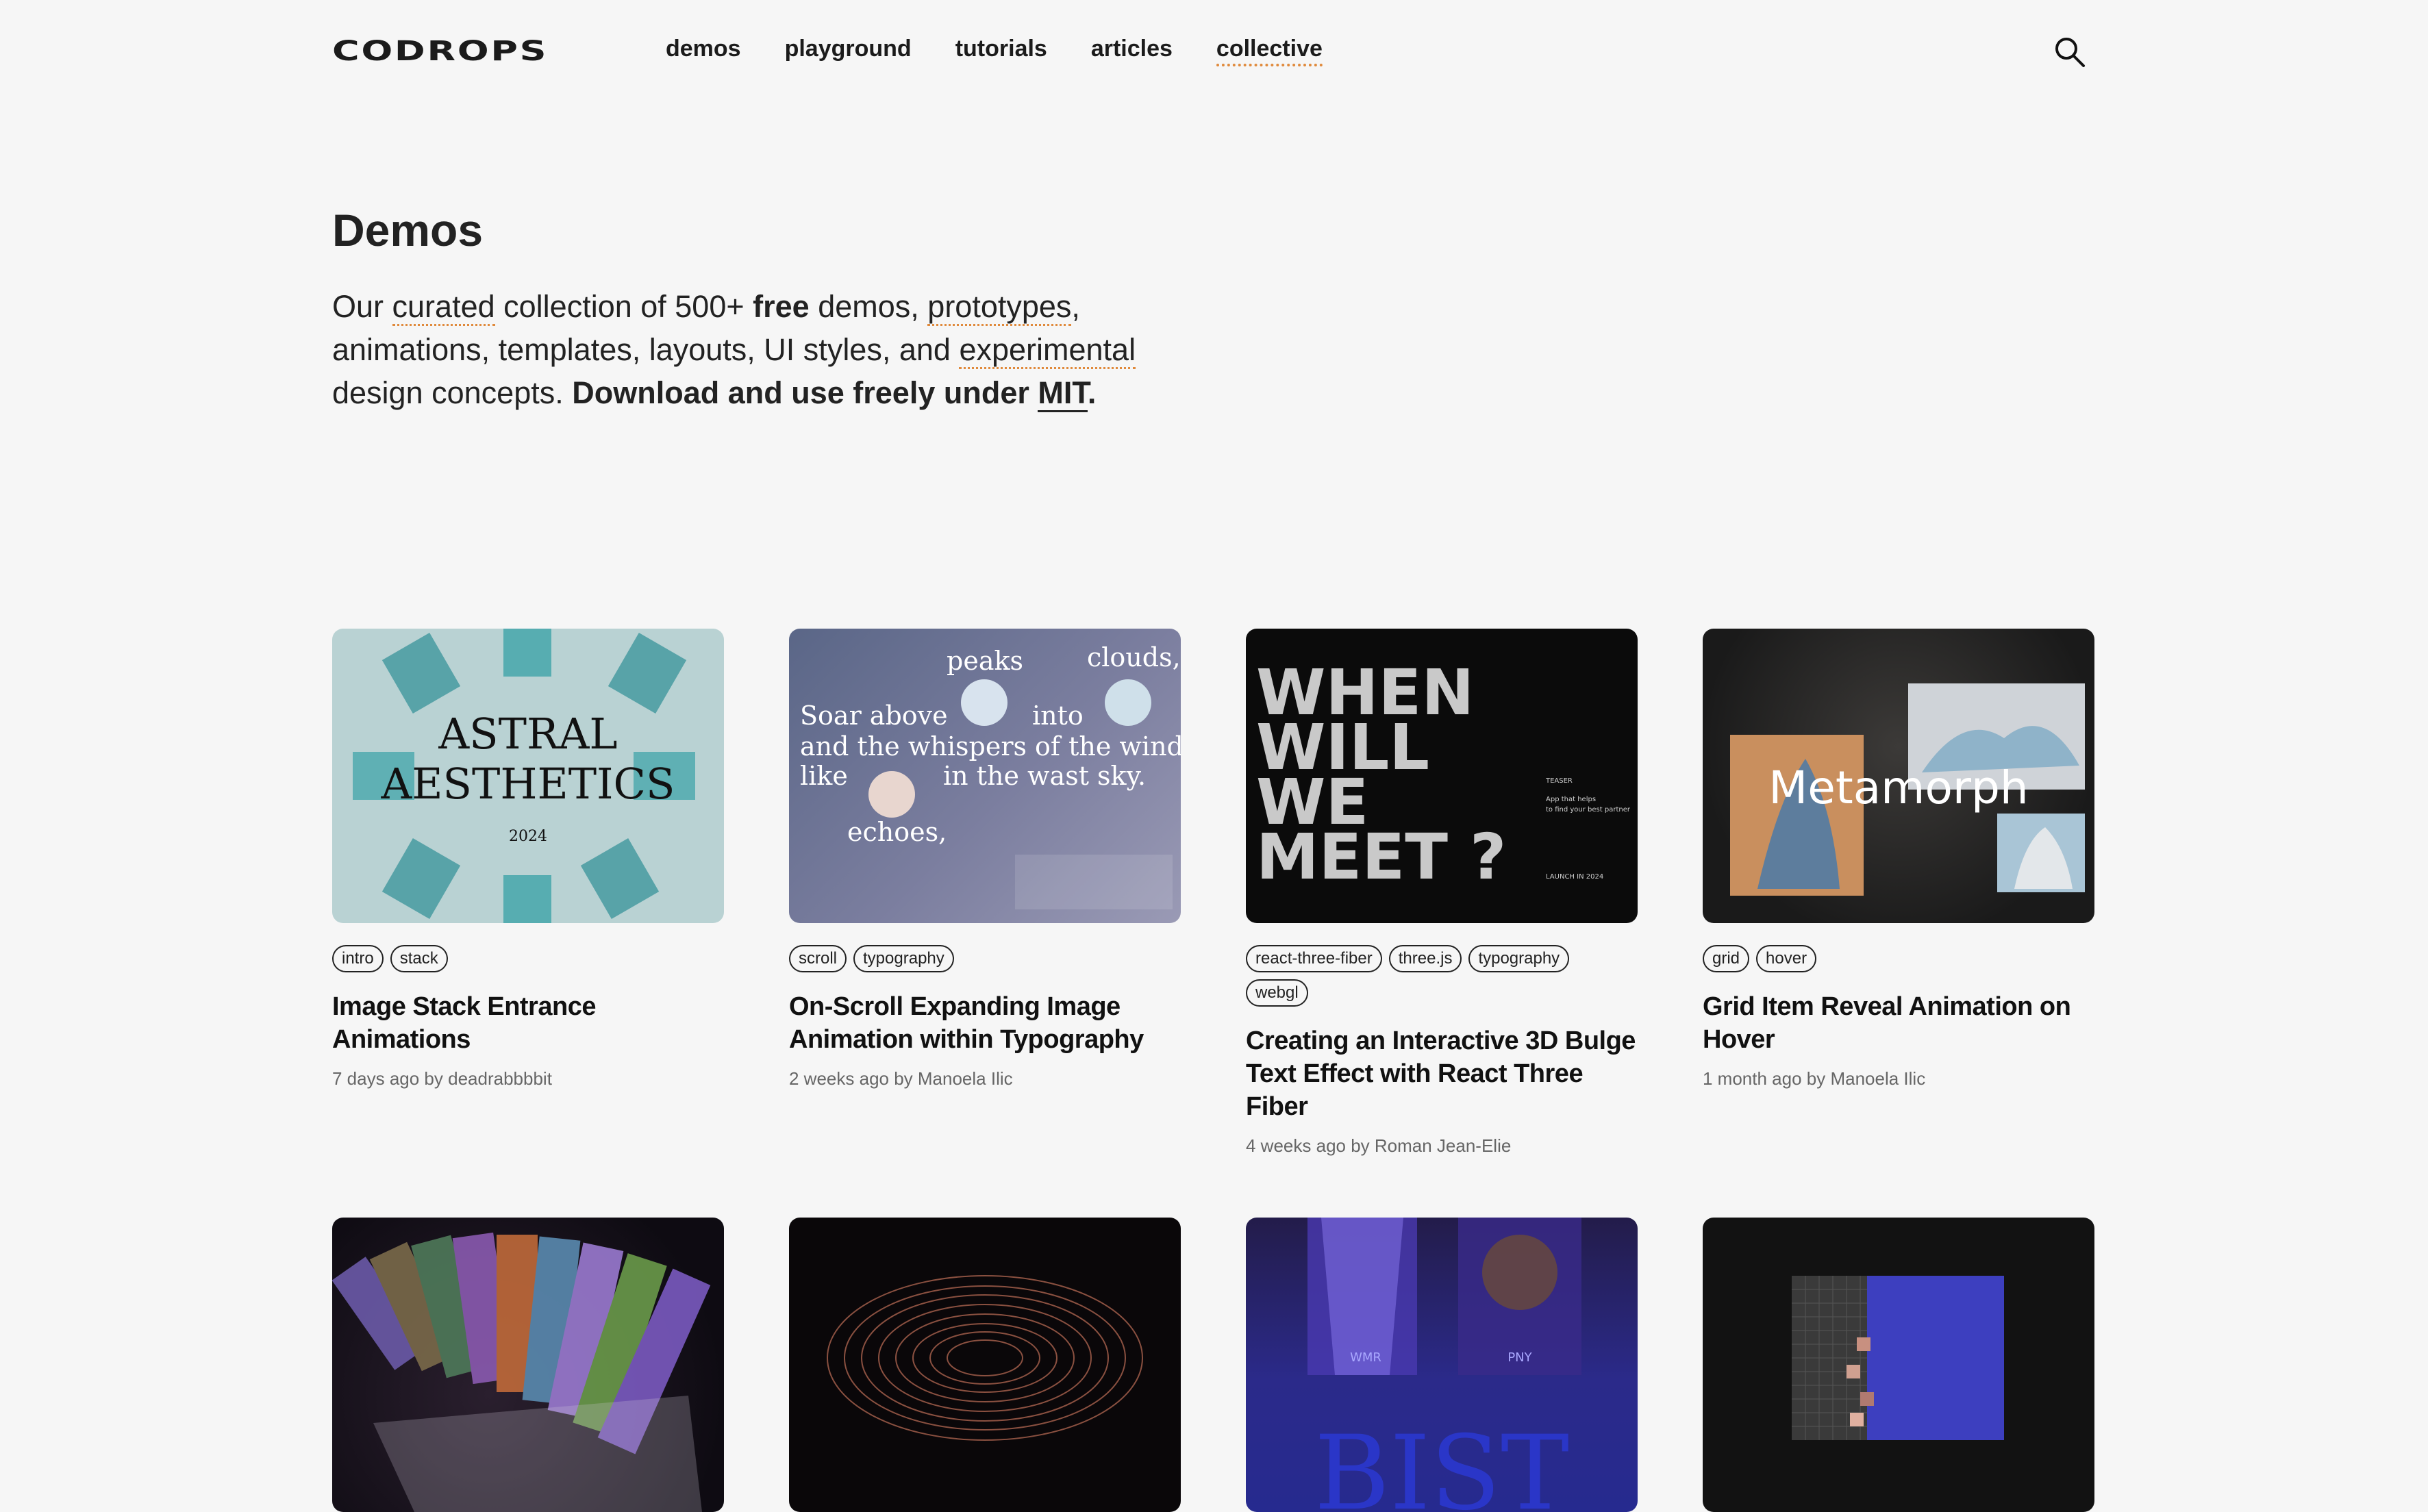 The width and height of the screenshot is (2428, 1512). Describe the element at coordinates (1574, 877) in the screenshot. I see `art-small-text: LAUNCH IN 2024` at that location.